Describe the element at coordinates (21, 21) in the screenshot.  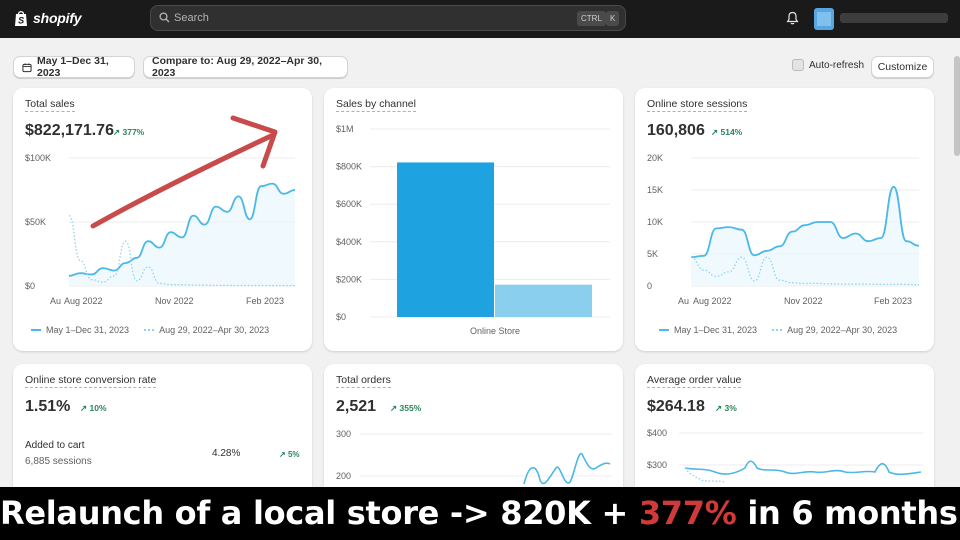
I see `svg-text: S` at that location.